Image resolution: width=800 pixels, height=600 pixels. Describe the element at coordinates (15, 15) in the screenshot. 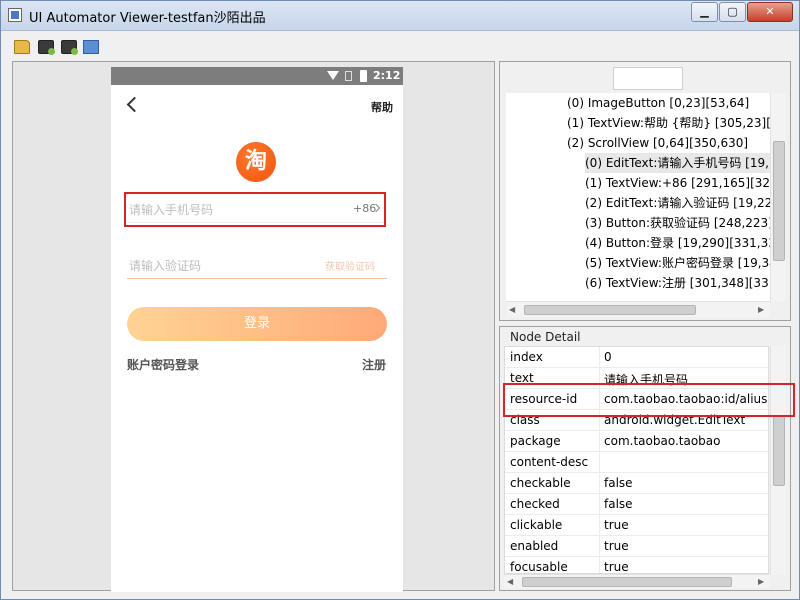

I see `app-icon` at that location.